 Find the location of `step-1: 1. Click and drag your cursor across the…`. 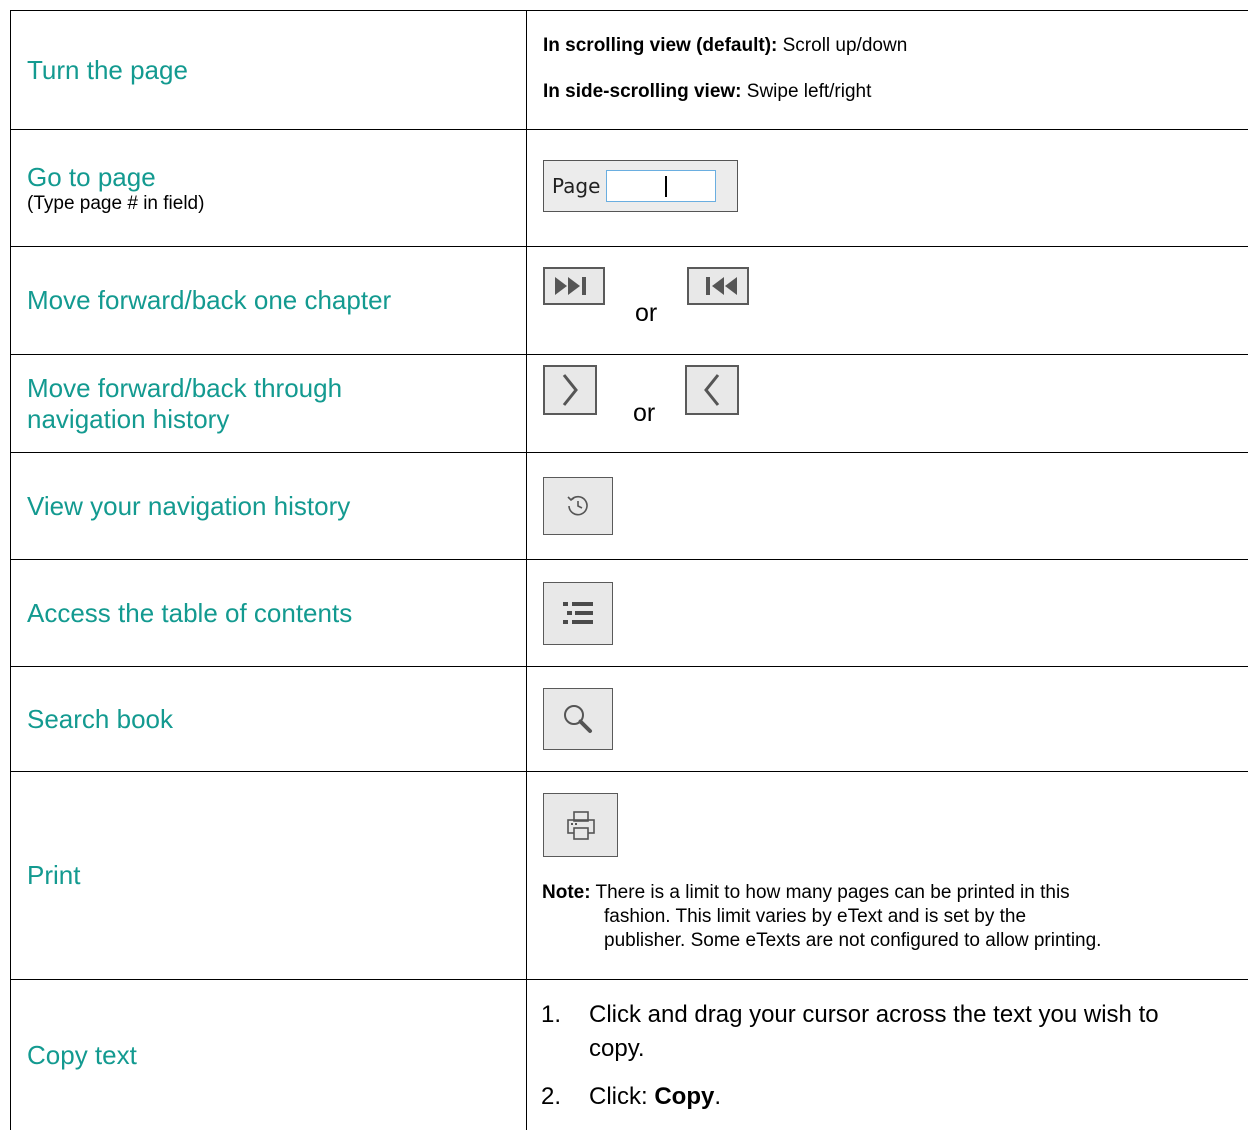

step-1: 1. Click and drag your cursor across the… is located at coordinates (894, 1032).